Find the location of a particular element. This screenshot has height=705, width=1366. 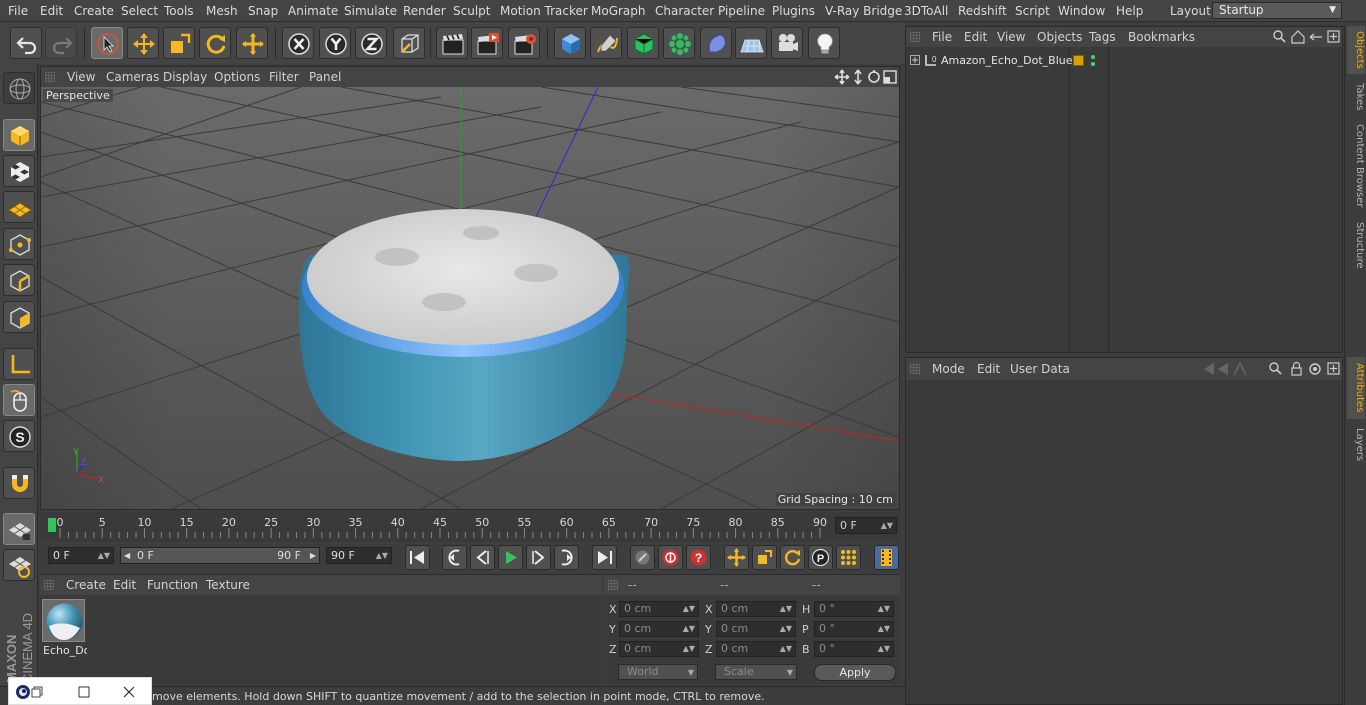

tab-layers: Layers is located at coordinates (1356, 445).